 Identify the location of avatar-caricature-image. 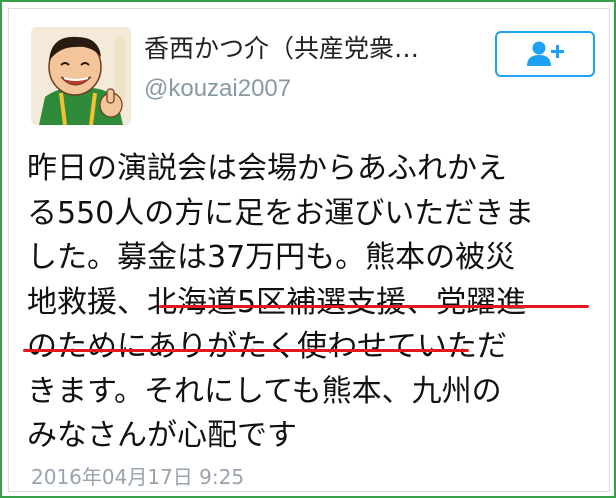
(81, 76).